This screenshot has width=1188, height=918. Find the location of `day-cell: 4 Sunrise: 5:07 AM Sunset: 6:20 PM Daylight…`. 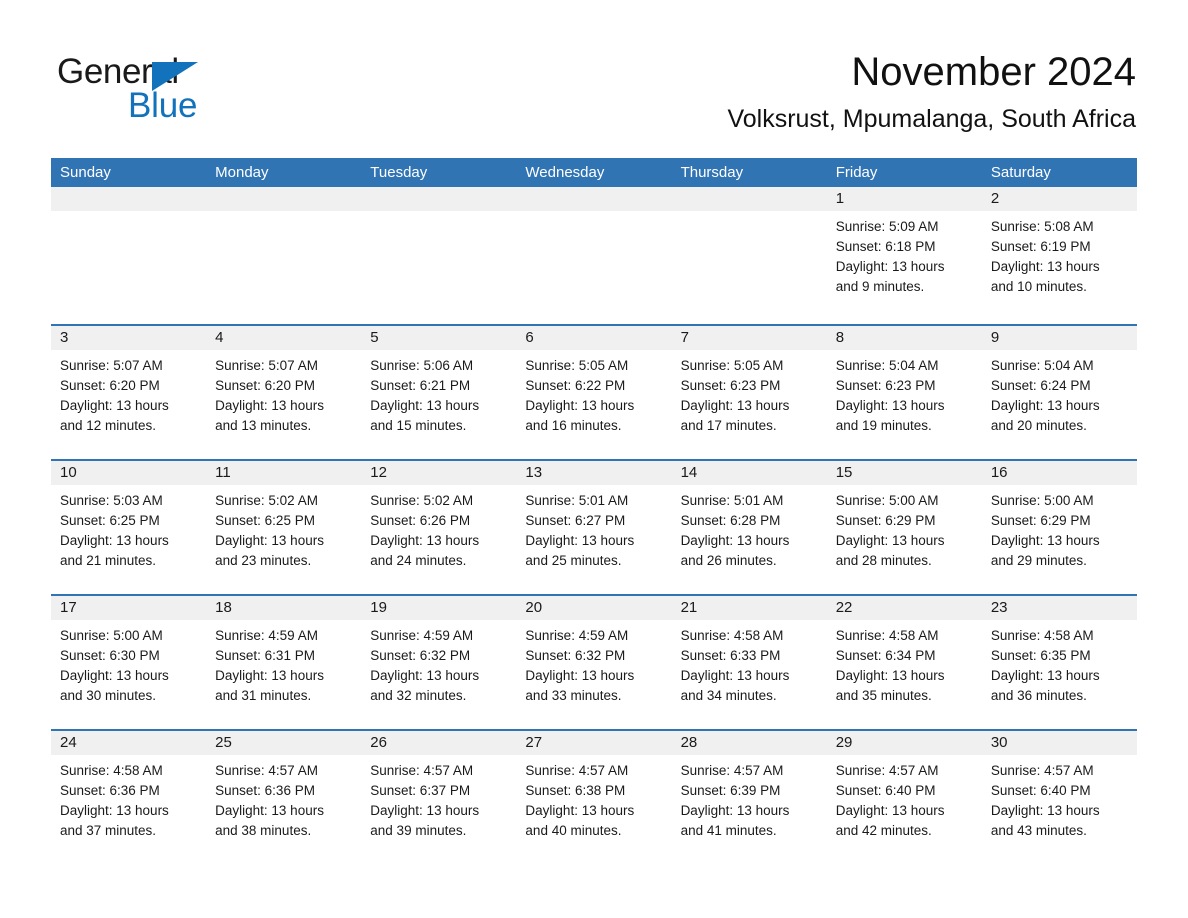

day-cell: 4 Sunrise: 5:07 AM Sunset: 6:20 PM Daylight… is located at coordinates (284, 392).